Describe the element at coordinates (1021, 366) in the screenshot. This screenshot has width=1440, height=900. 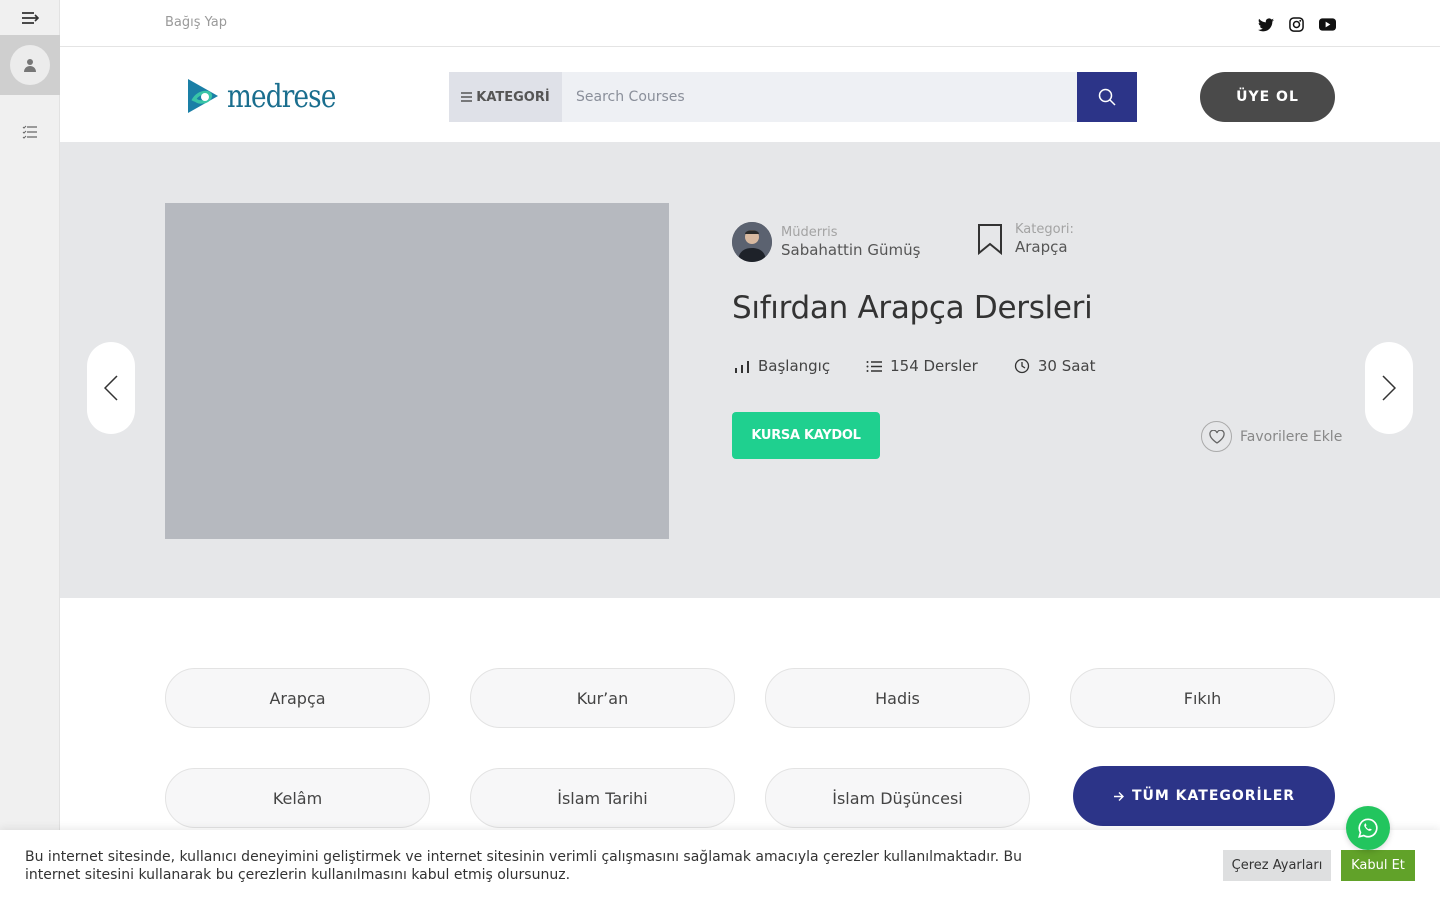
I see `clock-icon` at that location.